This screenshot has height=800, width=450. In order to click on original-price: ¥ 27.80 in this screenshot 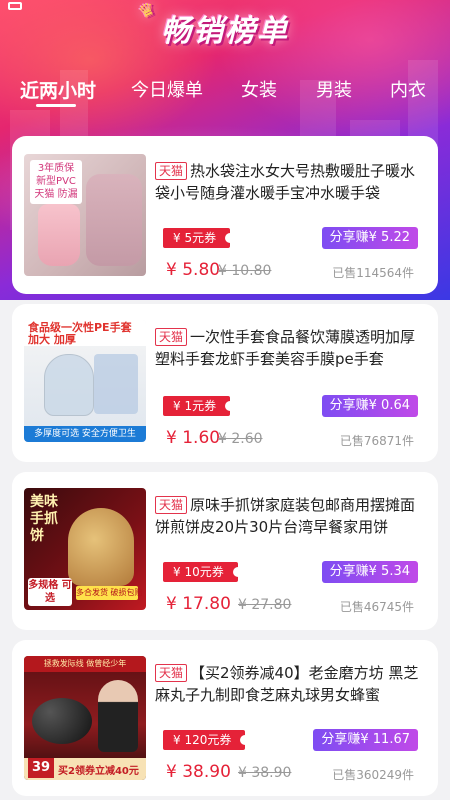, I will do `click(265, 605)`.